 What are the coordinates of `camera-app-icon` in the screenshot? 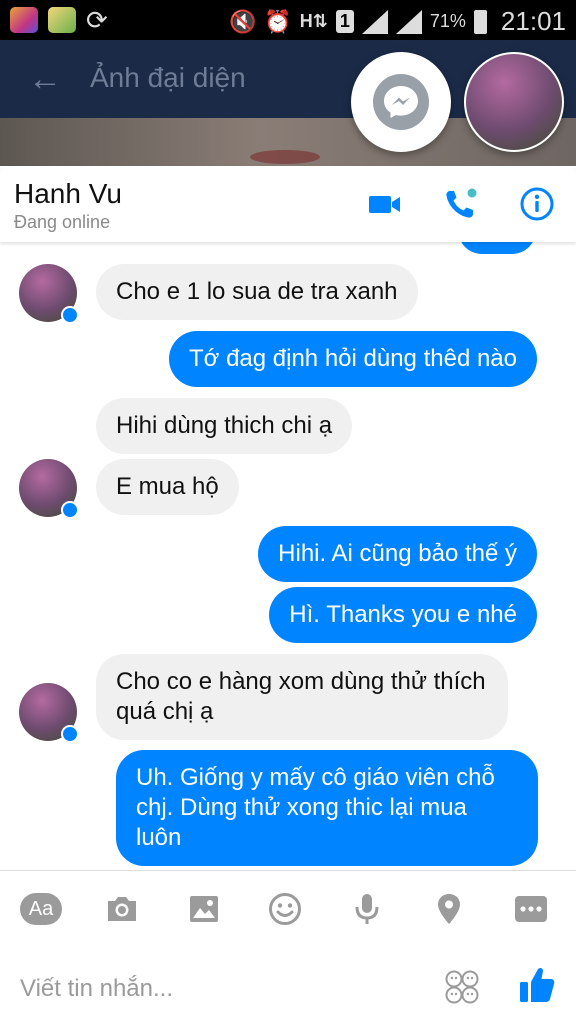 It's located at (24, 20).